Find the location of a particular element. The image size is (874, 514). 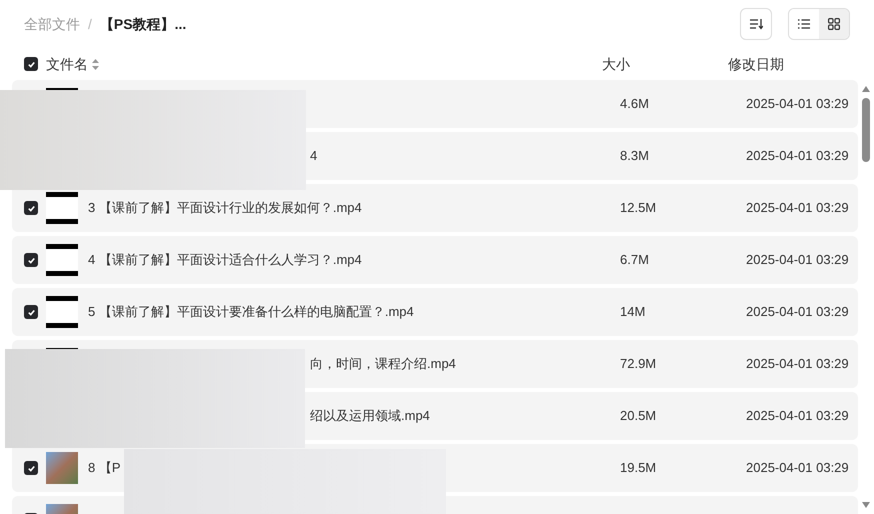

sort-button is located at coordinates (756, 24).